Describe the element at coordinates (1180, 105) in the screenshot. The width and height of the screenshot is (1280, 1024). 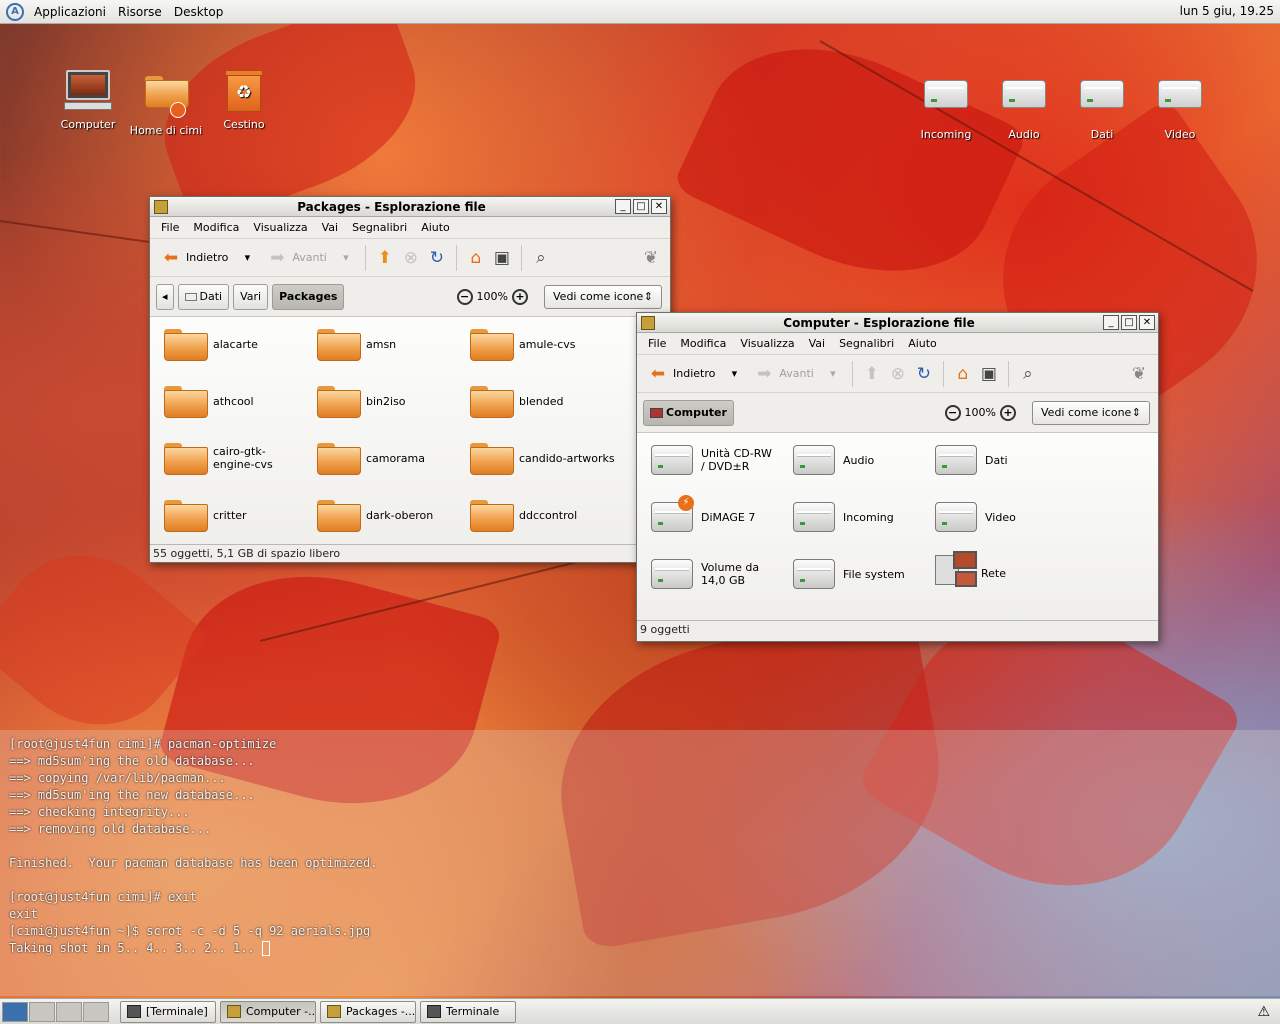
I see `desktop-icon-video: Video` at that location.